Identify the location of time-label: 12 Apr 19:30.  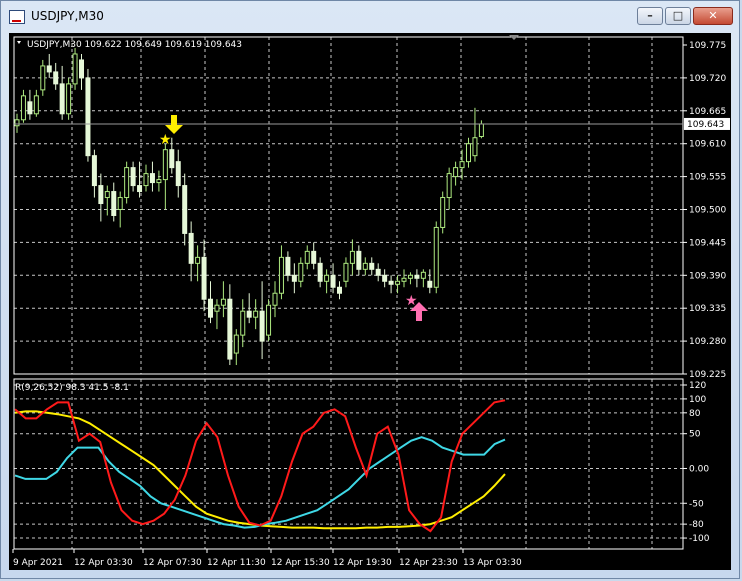
(362, 563).